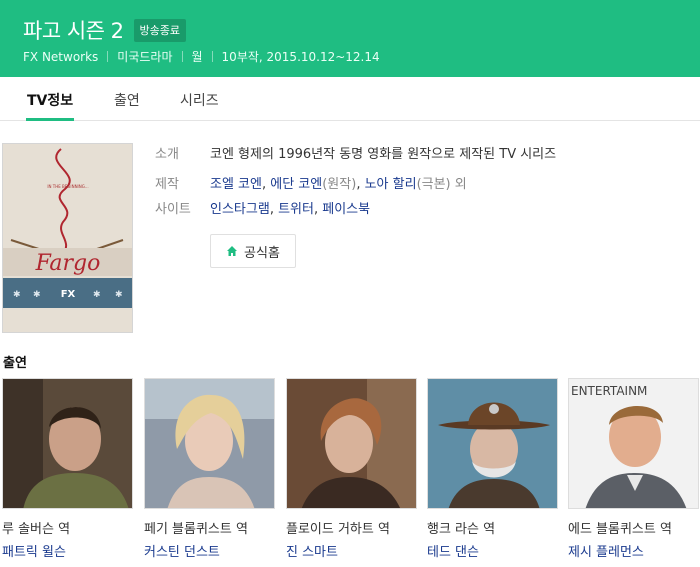  Describe the element at coordinates (383, 154) in the screenshot. I see `intro-text: 코엔 형제의 1996년작 동명 영화를 원작으로 제작된 TV 시리즈` at that location.